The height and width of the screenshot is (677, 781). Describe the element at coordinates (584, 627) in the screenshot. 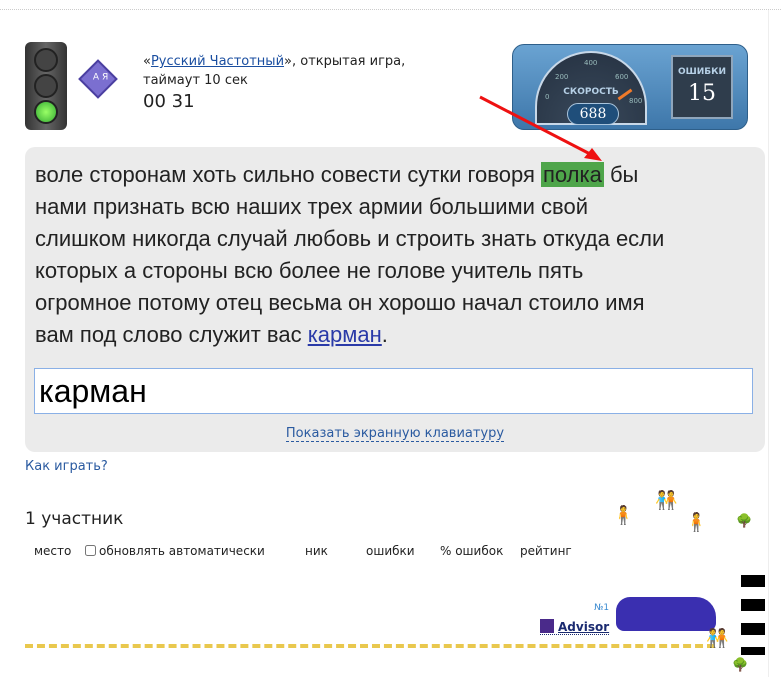

I see `player-nick-text: Advisor` at that location.